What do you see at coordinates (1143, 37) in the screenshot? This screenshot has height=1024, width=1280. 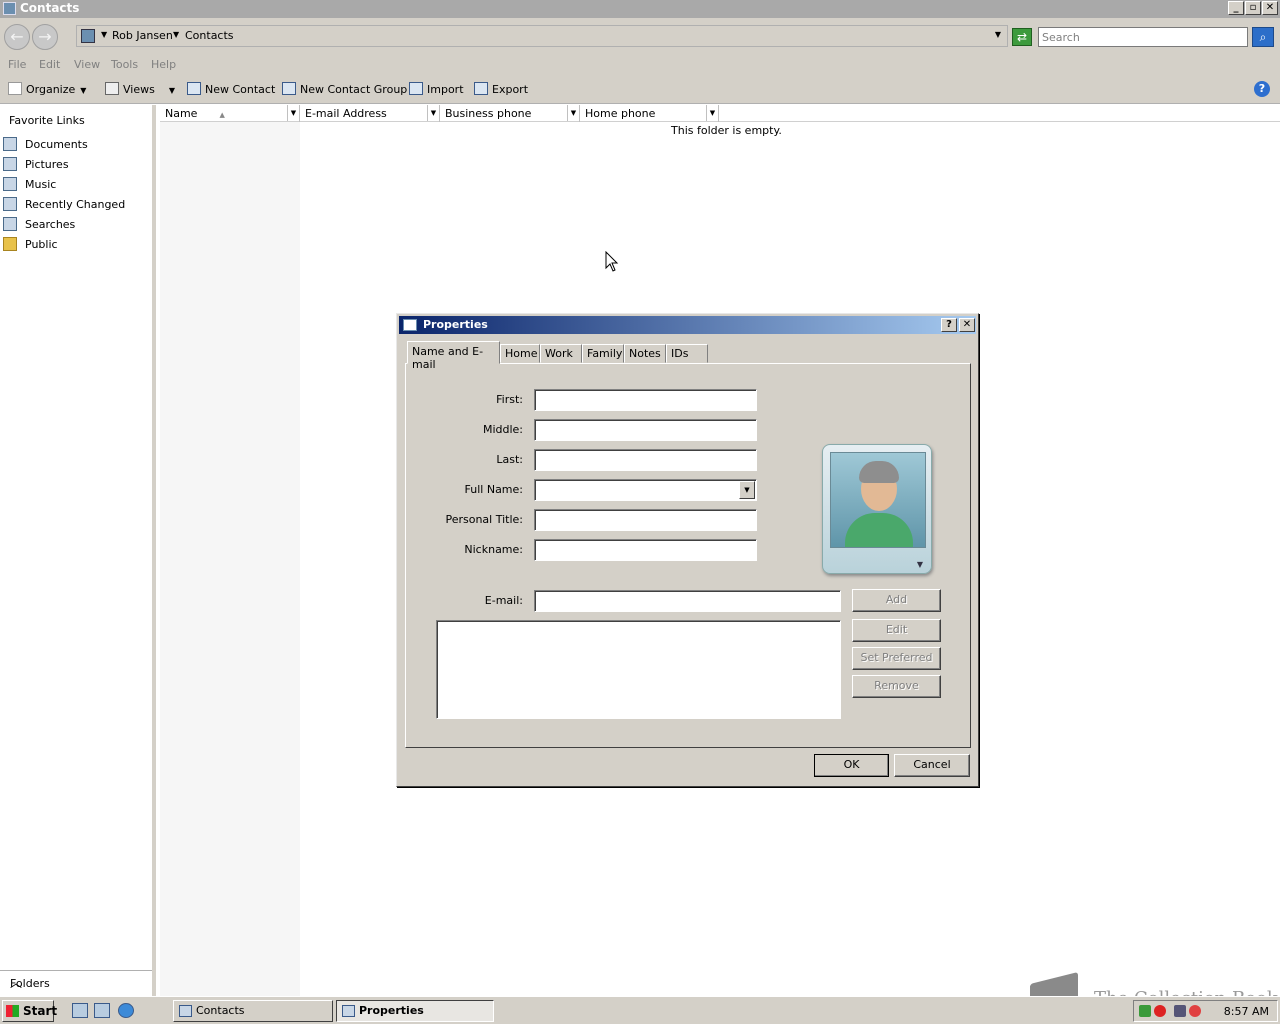 I see `search-input: Search` at bounding box center [1143, 37].